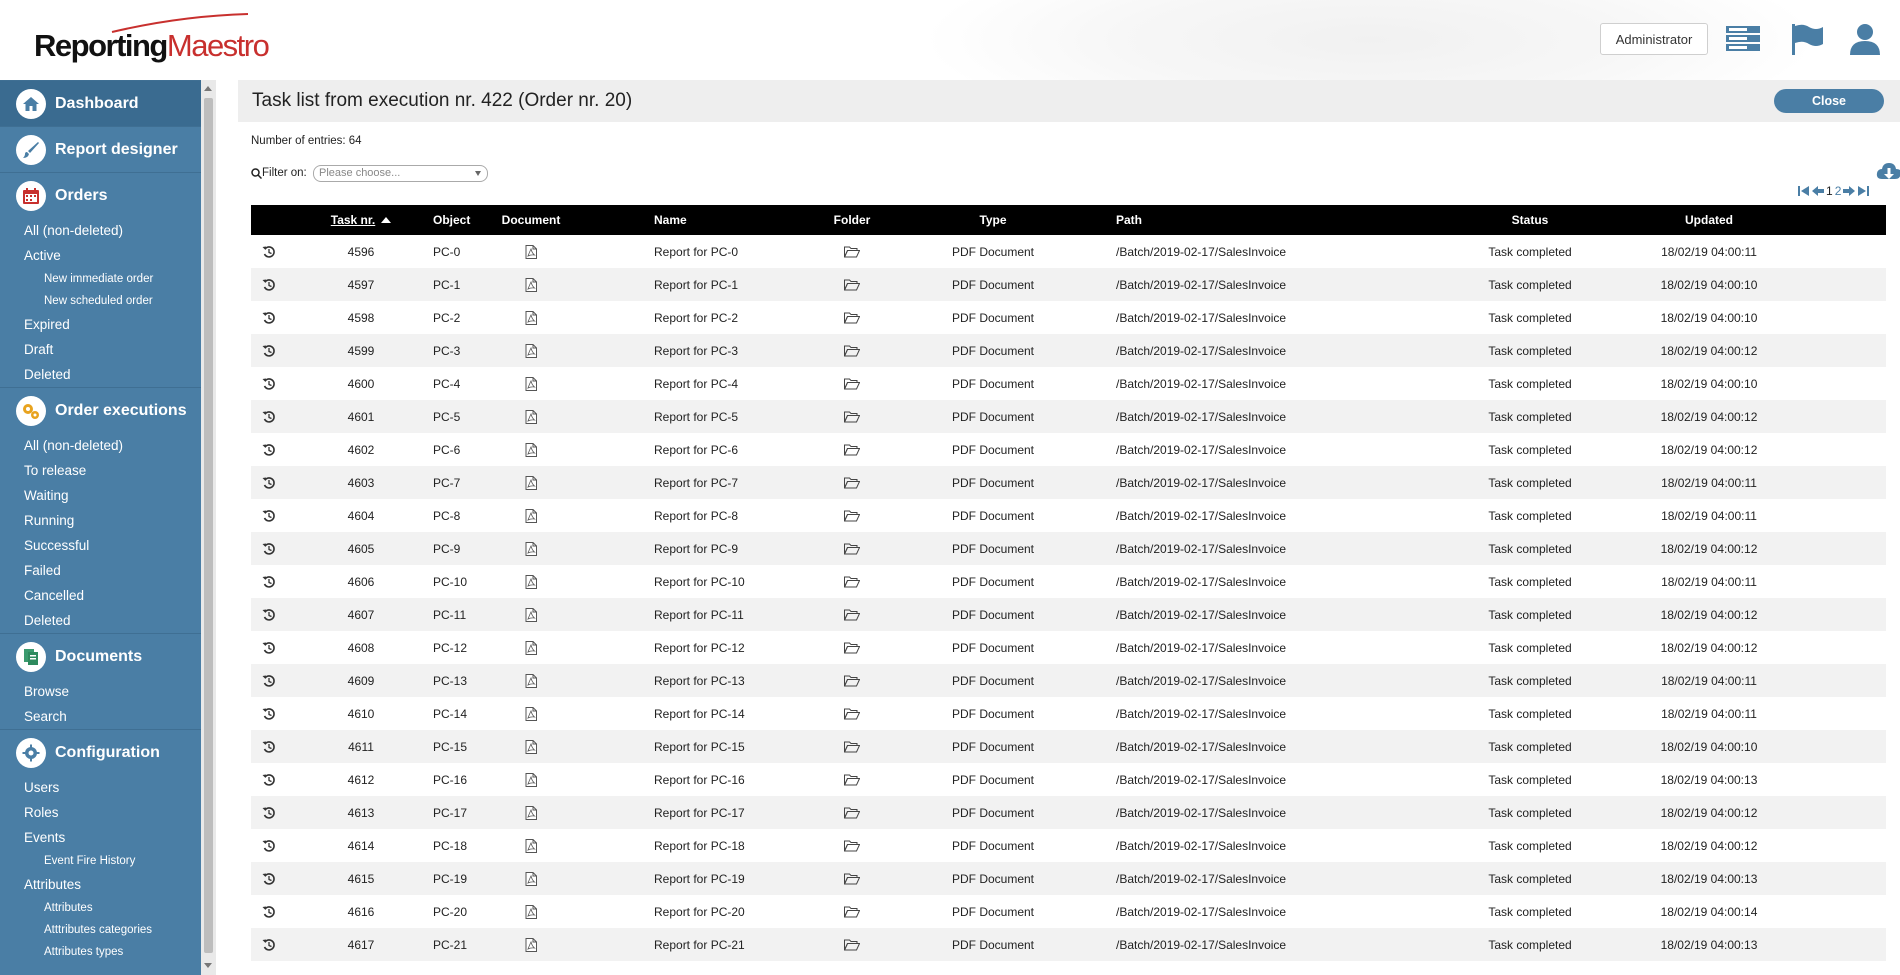 The image size is (1900, 975). I want to click on sidebar-item-waiting: Waiting, so click(100, 495).